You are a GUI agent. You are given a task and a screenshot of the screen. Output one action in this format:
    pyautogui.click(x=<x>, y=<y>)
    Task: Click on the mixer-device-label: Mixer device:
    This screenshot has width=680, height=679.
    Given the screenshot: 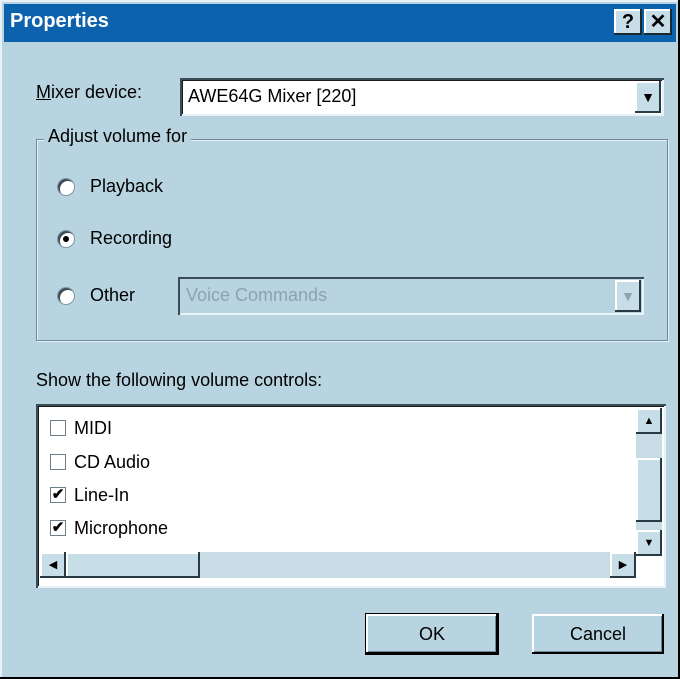 What is the action you would take?
    pyautogui.click(x=89, y=92)
    